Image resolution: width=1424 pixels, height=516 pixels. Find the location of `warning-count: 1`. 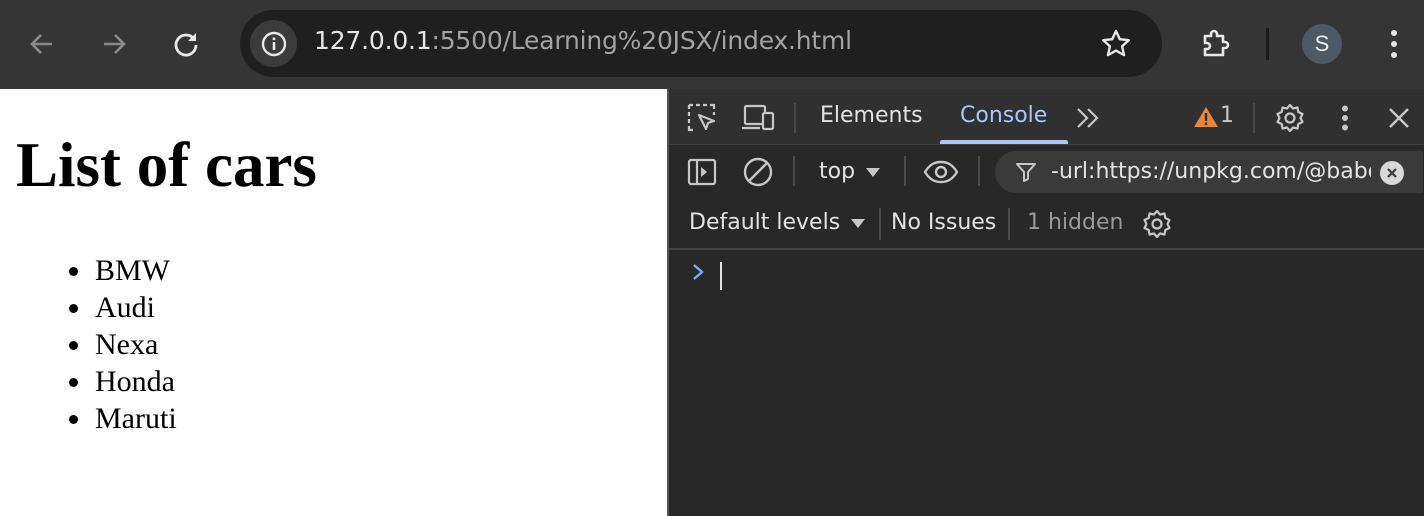

warning-count: 1 is located at coordinates (1227, 115).